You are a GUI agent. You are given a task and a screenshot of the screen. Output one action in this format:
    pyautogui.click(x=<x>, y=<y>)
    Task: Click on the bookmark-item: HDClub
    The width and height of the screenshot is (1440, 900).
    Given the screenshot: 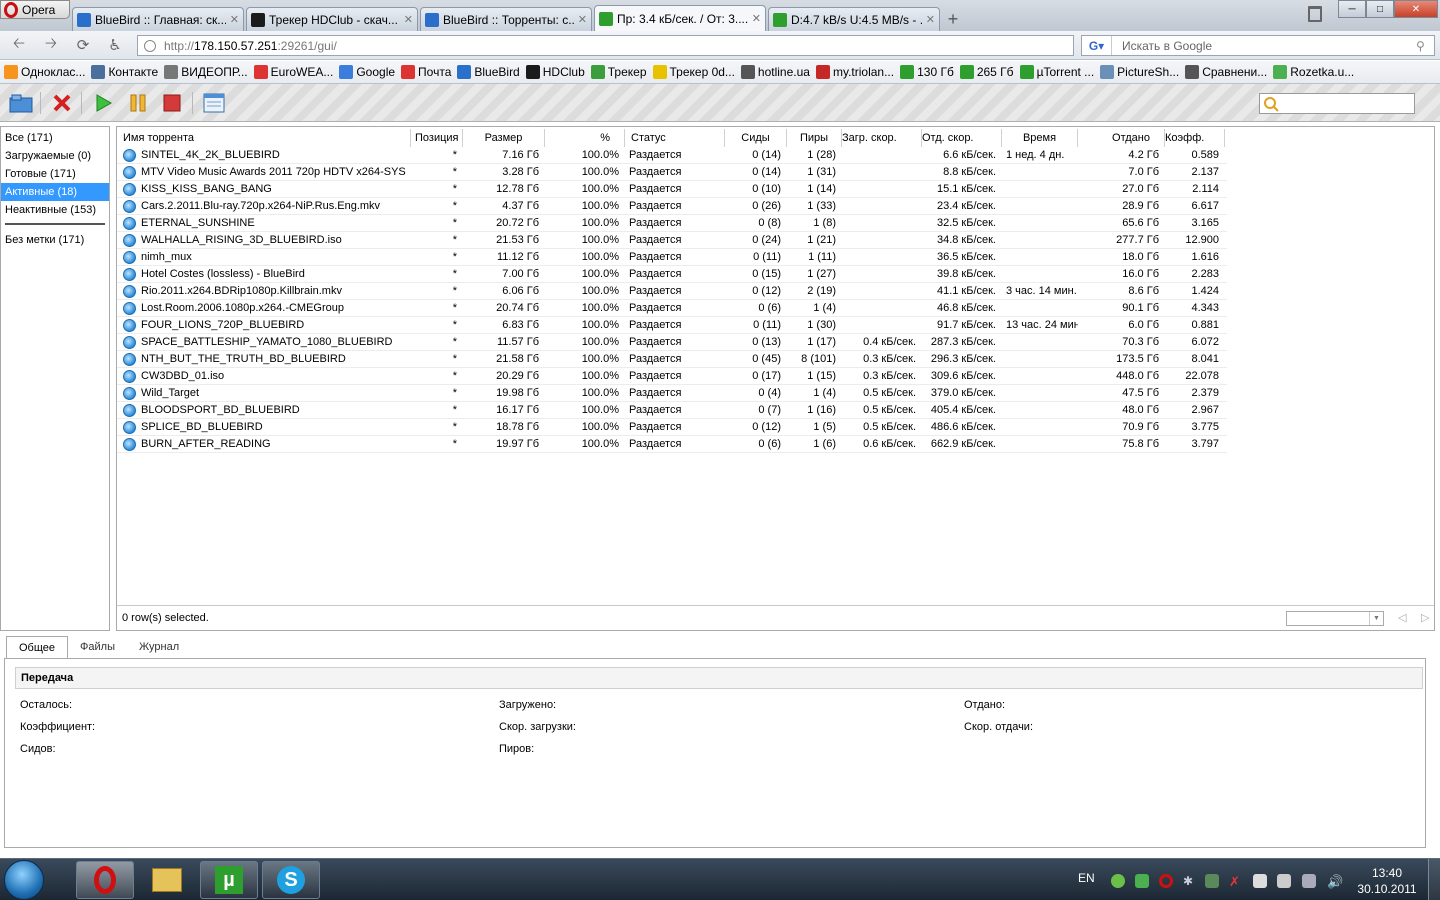 What is the action you would take?
    pyautogui.click(x=555, y=72)
    